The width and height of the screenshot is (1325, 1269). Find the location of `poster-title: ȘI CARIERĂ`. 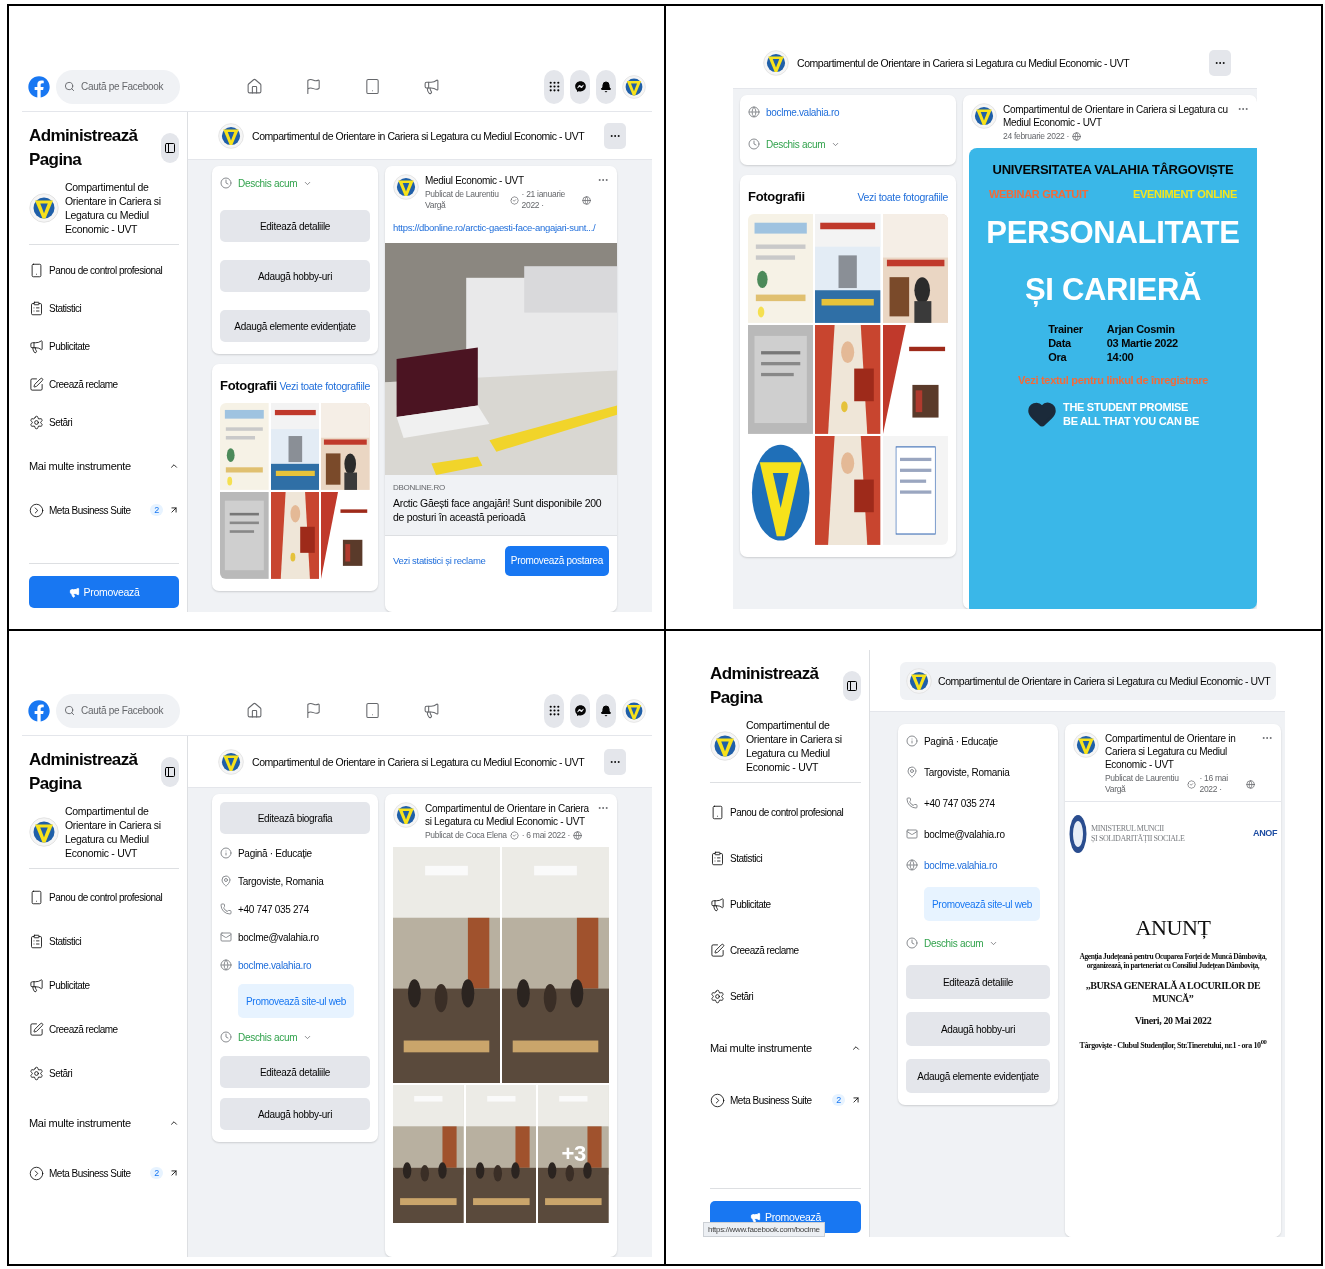

poster-title: ȘI CARIERĂ is located at coordinates (1113, 289).